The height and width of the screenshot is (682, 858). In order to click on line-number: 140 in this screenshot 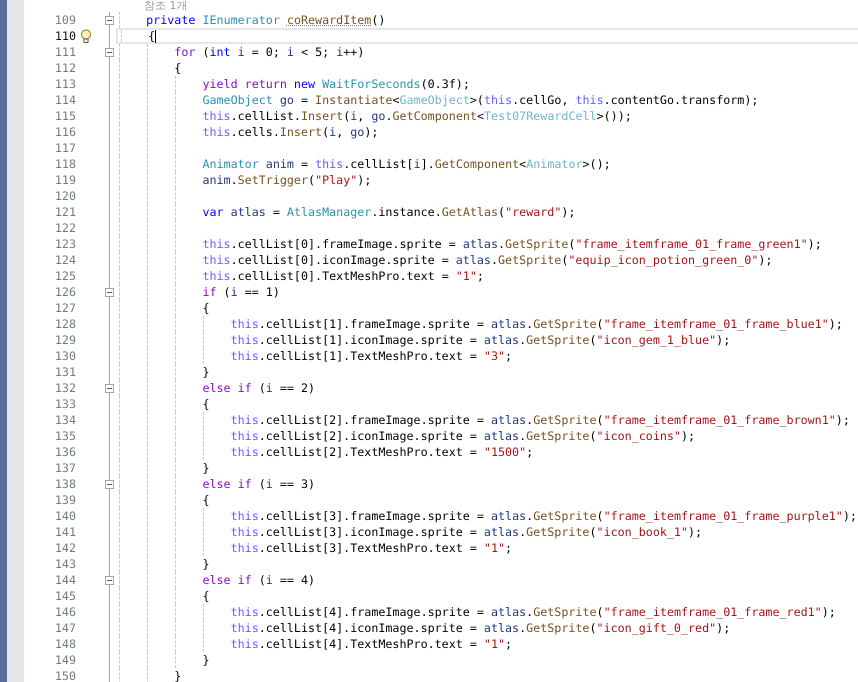, I will do `click(65, 516)`.